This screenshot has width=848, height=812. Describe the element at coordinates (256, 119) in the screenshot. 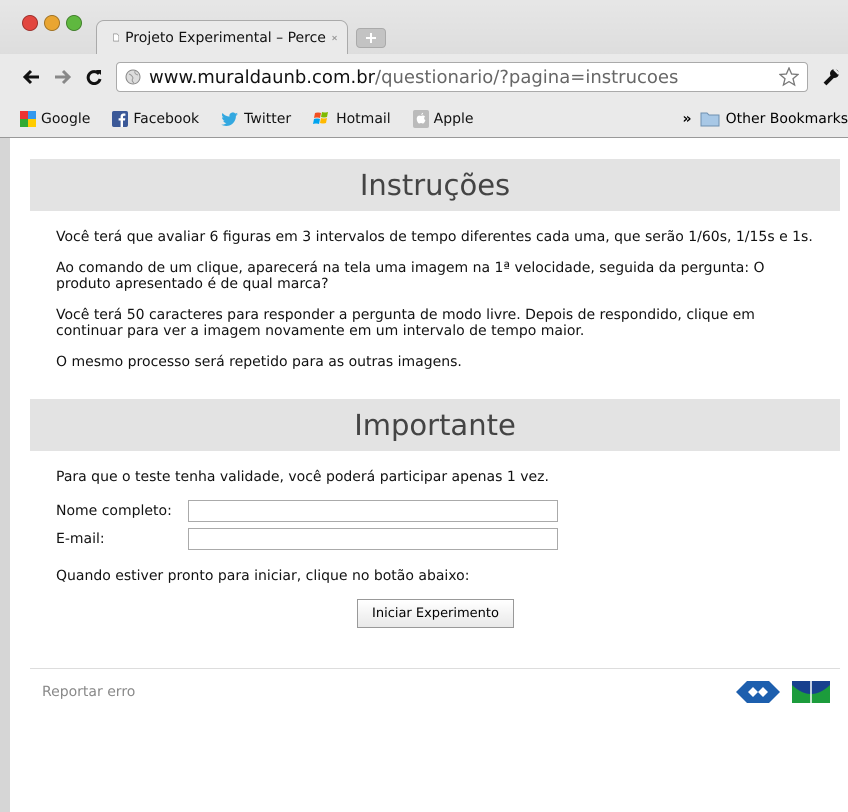

I see `bookmark-link: Twitter` at that location.